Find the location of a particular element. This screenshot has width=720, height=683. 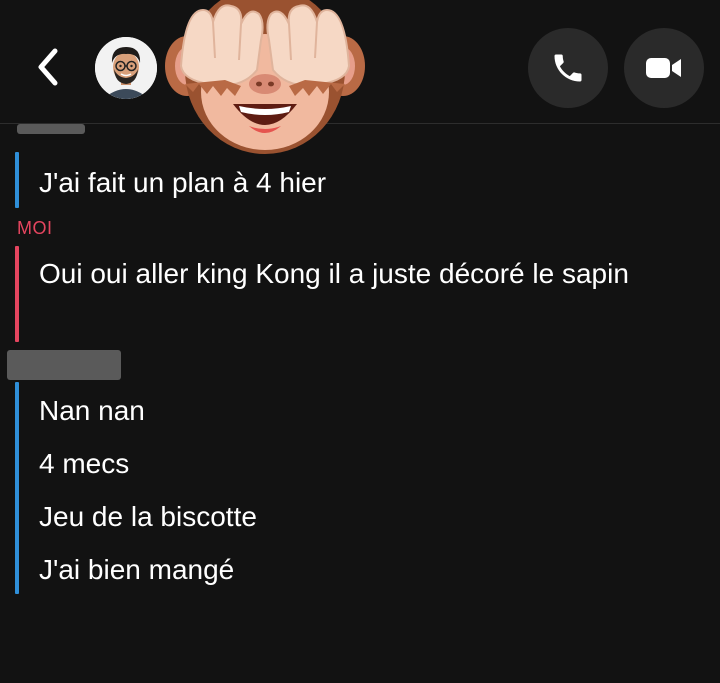

avatar is located at coordinates (126, 68).